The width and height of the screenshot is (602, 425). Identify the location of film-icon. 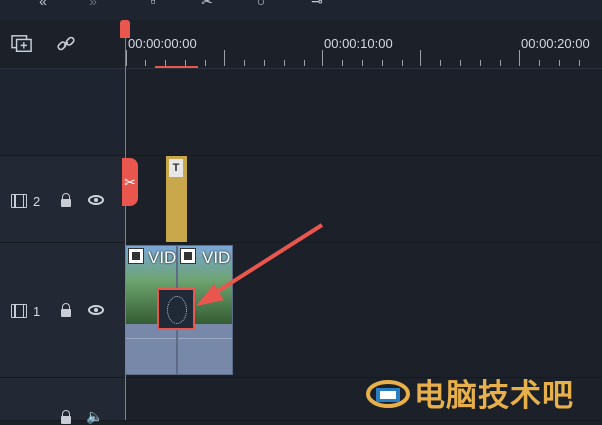
(136, 256).